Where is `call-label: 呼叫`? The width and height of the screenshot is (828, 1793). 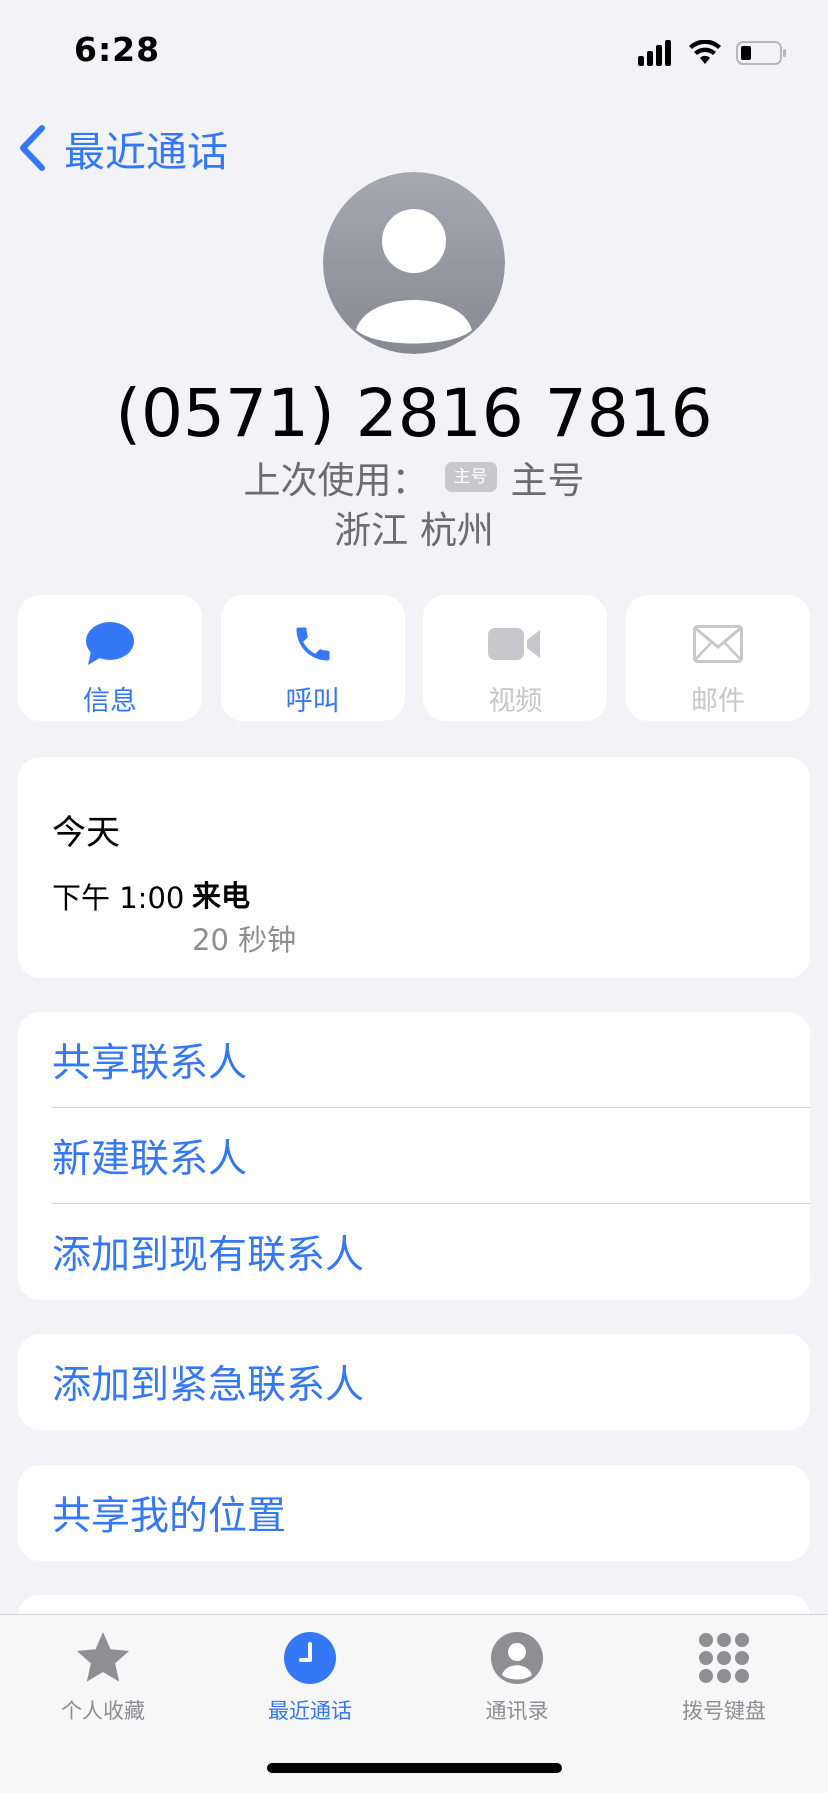 call-label: 呼叫 is located at coordinates (312, 701).